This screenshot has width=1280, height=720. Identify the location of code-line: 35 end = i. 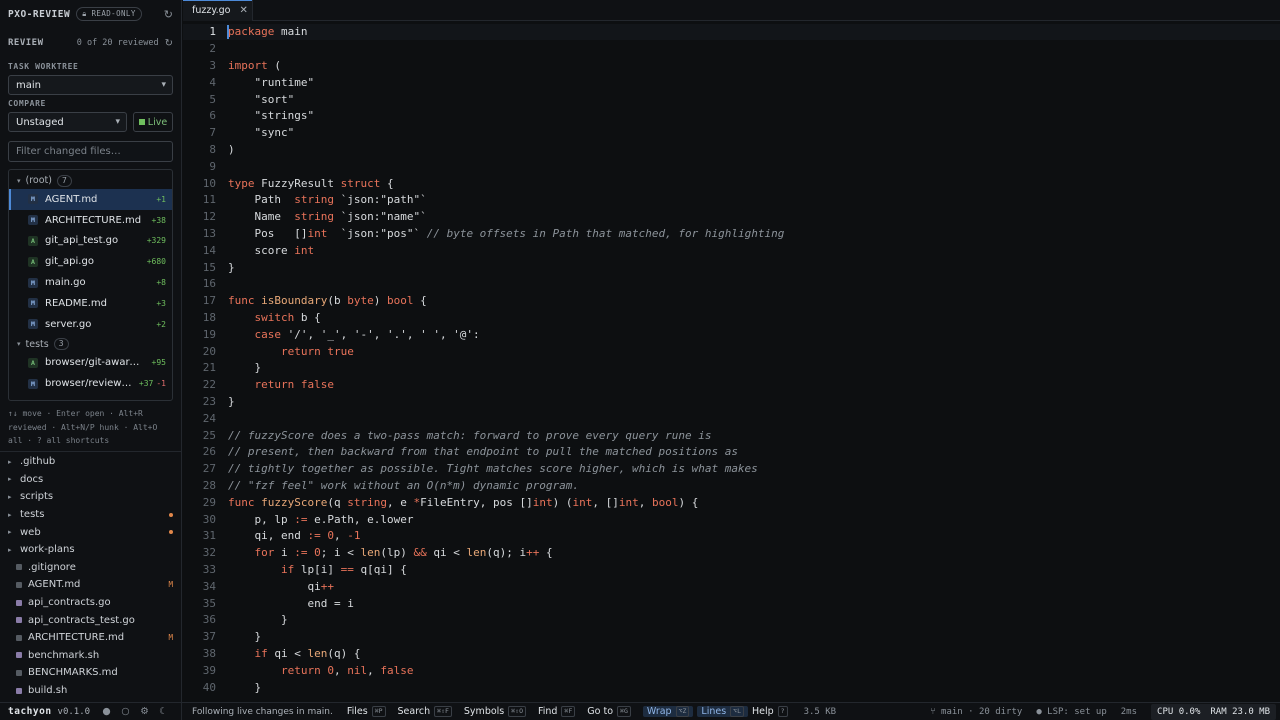
(731, 603).